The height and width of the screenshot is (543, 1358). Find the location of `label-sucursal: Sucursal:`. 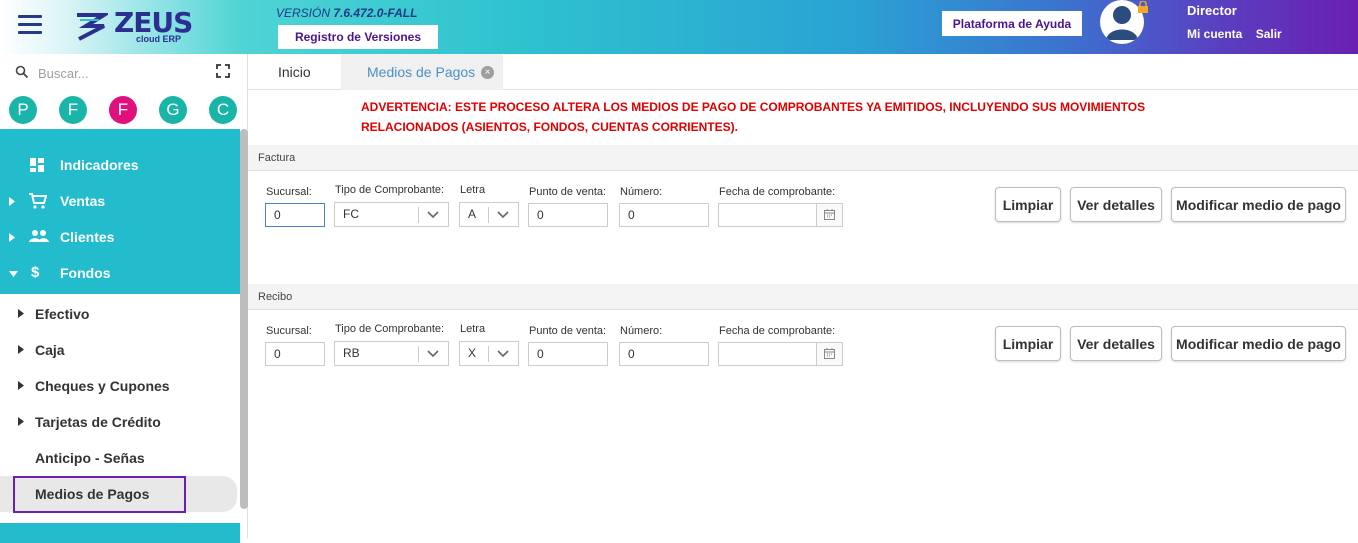

label-sucursal: Sucursal: is located at coordinates (289, 331).